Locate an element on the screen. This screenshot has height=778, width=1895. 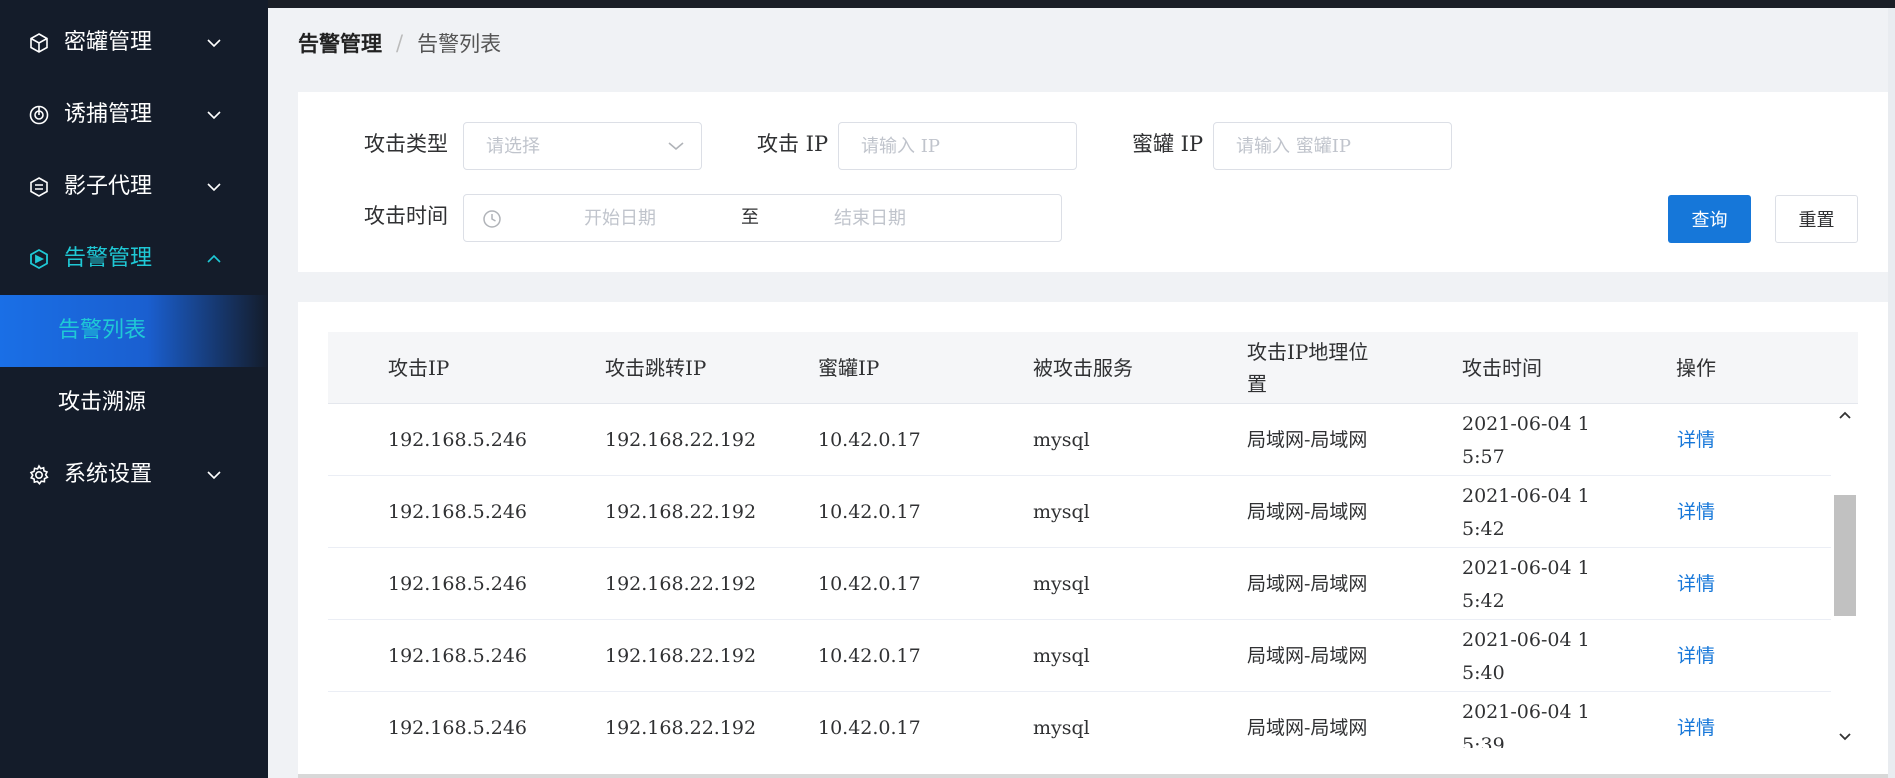
attack-ip-input: 请输入 IP is located at coordinates (957, 146).